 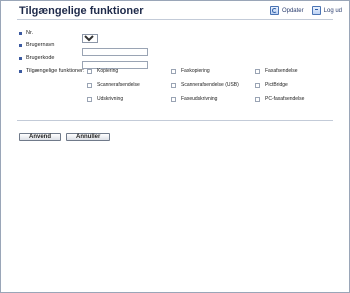 What do you see at coordinates (40, 137) in the screenshot?
I see `apply-button: Anvend` at bounding box center [40, 137].